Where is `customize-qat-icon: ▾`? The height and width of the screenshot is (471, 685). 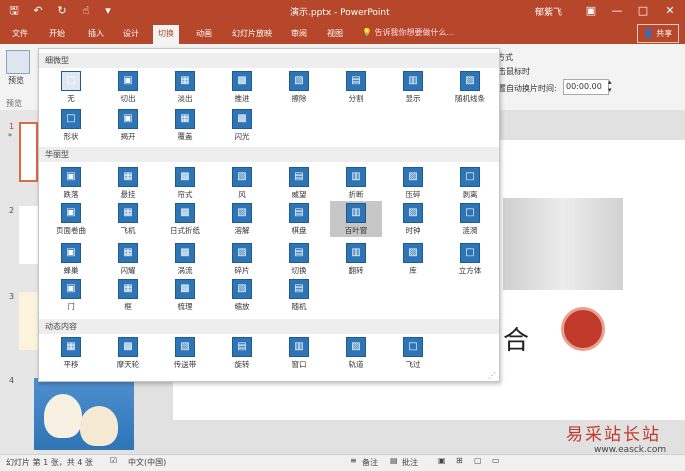
customize-qat-icon: ▾ is located at coordinates (108, 11).